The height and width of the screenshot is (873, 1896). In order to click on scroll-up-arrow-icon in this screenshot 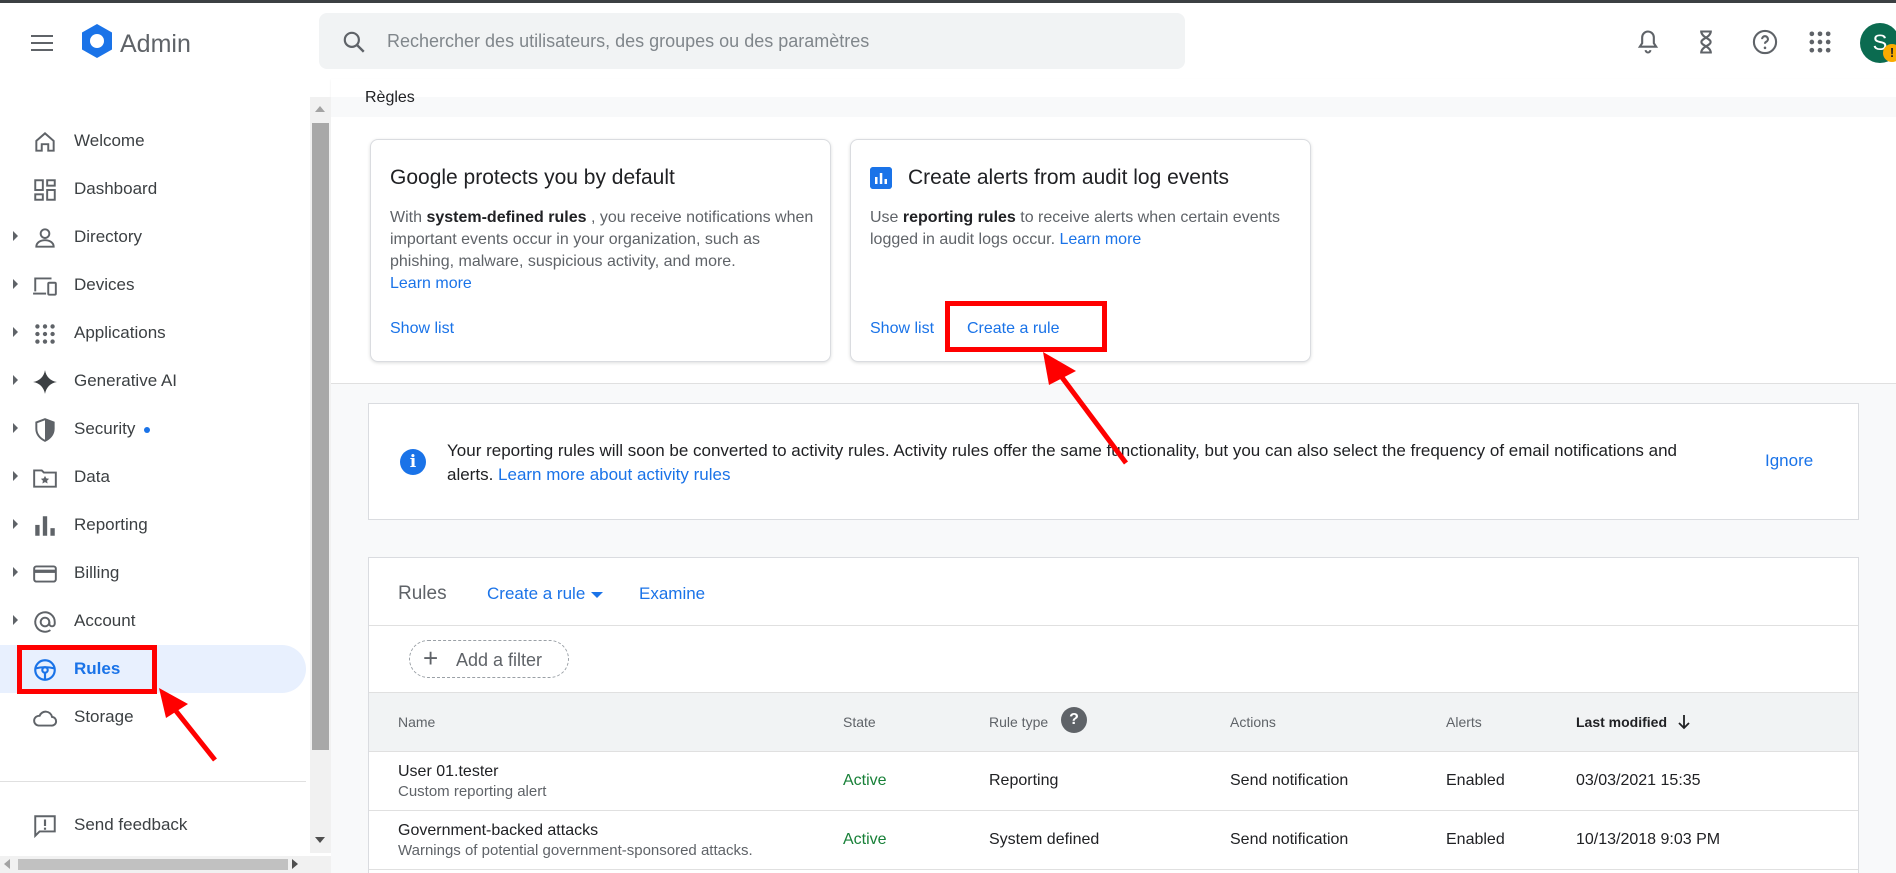, I will do `click(320, 109)`.